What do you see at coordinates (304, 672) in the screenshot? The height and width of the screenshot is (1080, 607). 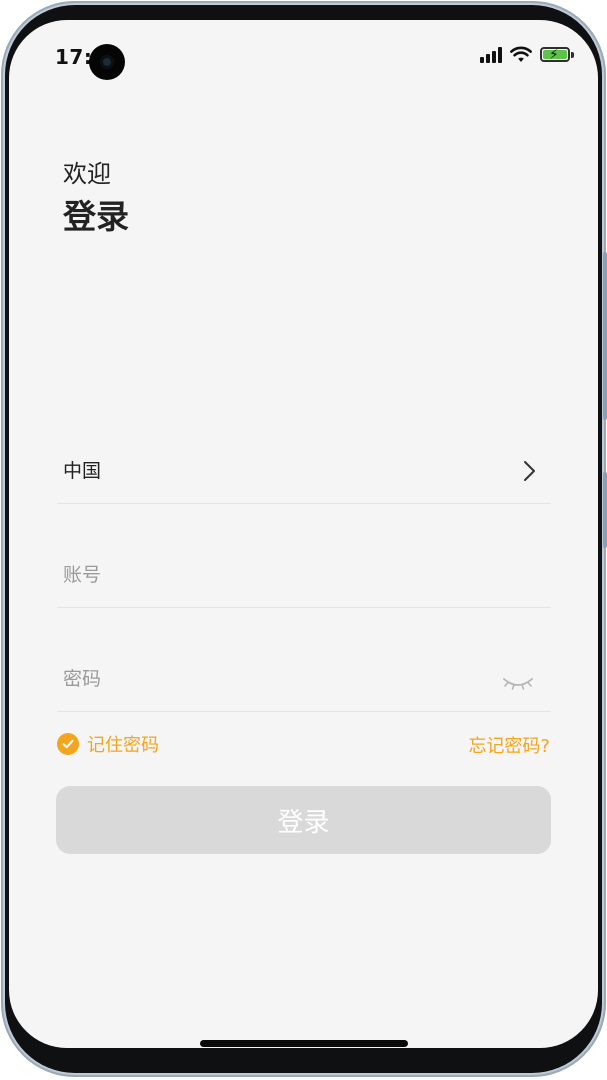 I see `password-field: 密码` at bounding box center [304, 672].